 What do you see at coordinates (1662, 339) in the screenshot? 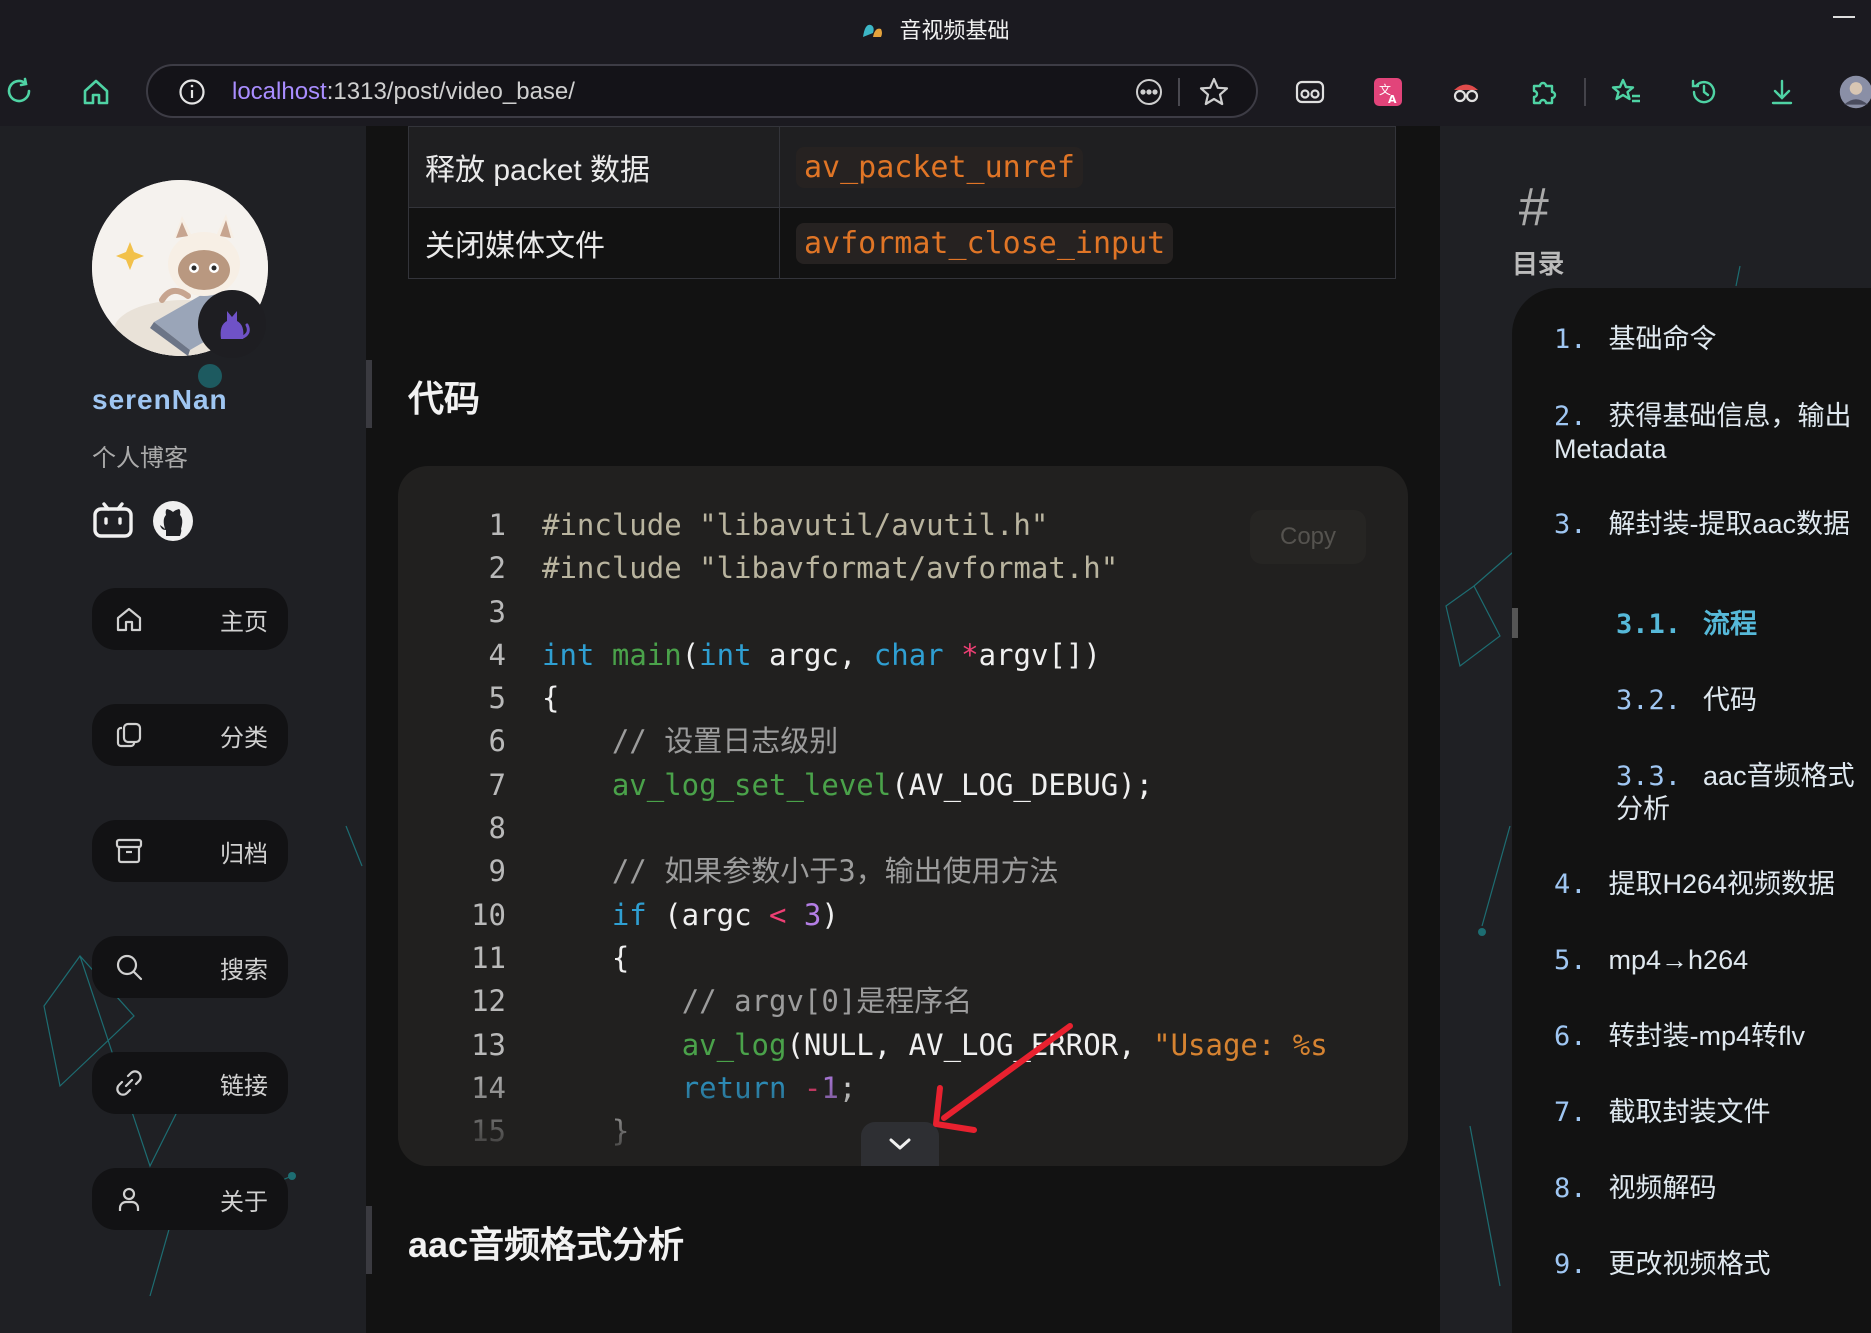
I see `toc-label: 基础命令` at bounding box center [1662, 339].